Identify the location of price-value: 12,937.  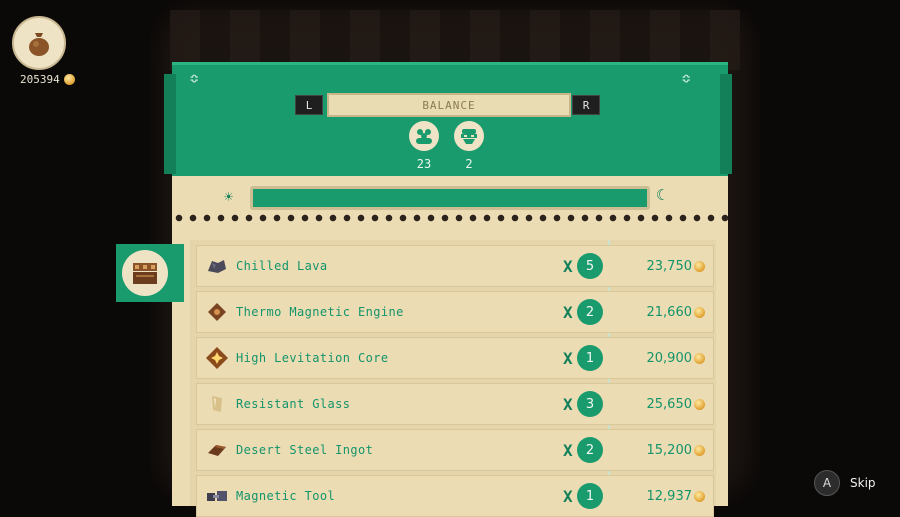
(669, 496).